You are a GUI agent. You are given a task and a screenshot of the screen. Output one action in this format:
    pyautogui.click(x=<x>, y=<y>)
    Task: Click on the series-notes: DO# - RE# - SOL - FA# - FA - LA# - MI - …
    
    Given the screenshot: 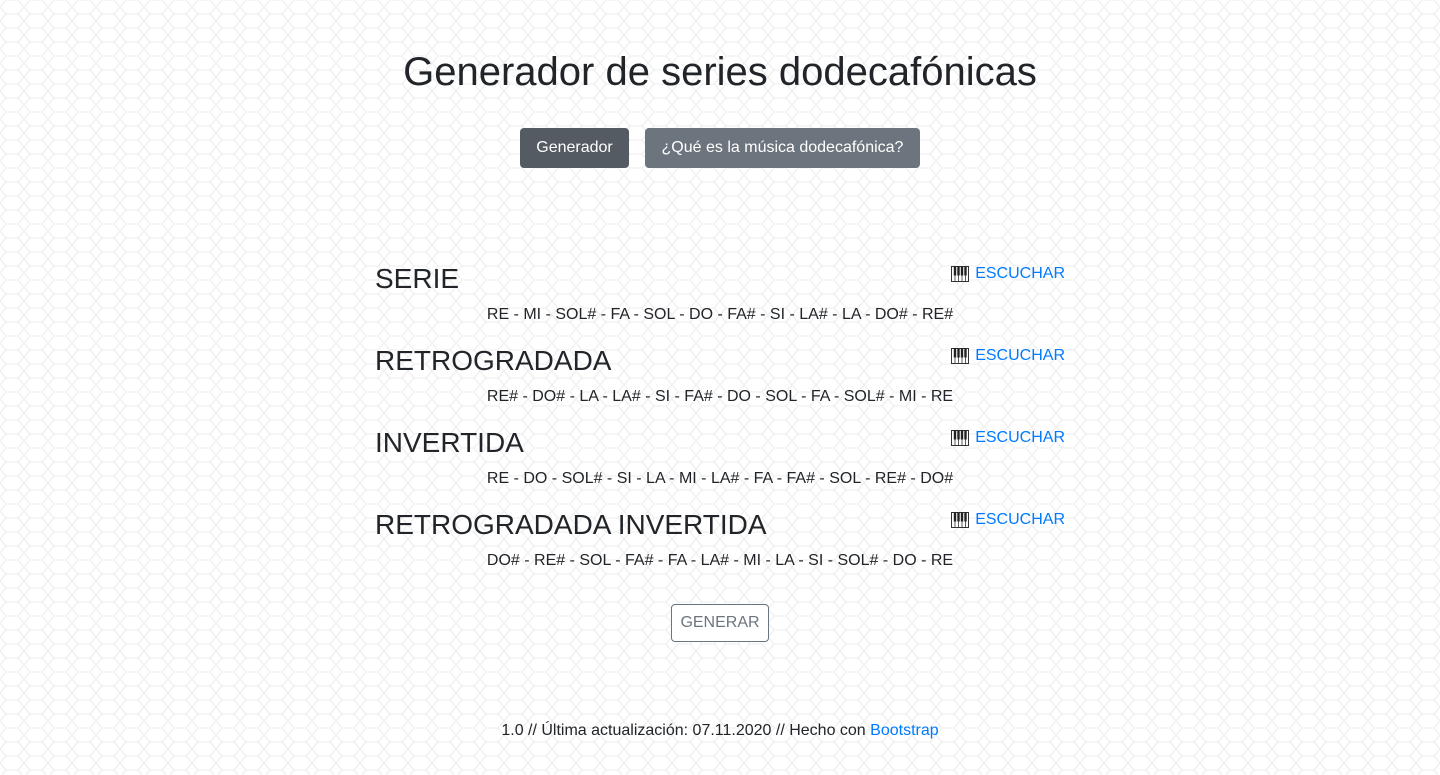 What is the action you would take?
    pyautogui.click(x=720, y=560)
    